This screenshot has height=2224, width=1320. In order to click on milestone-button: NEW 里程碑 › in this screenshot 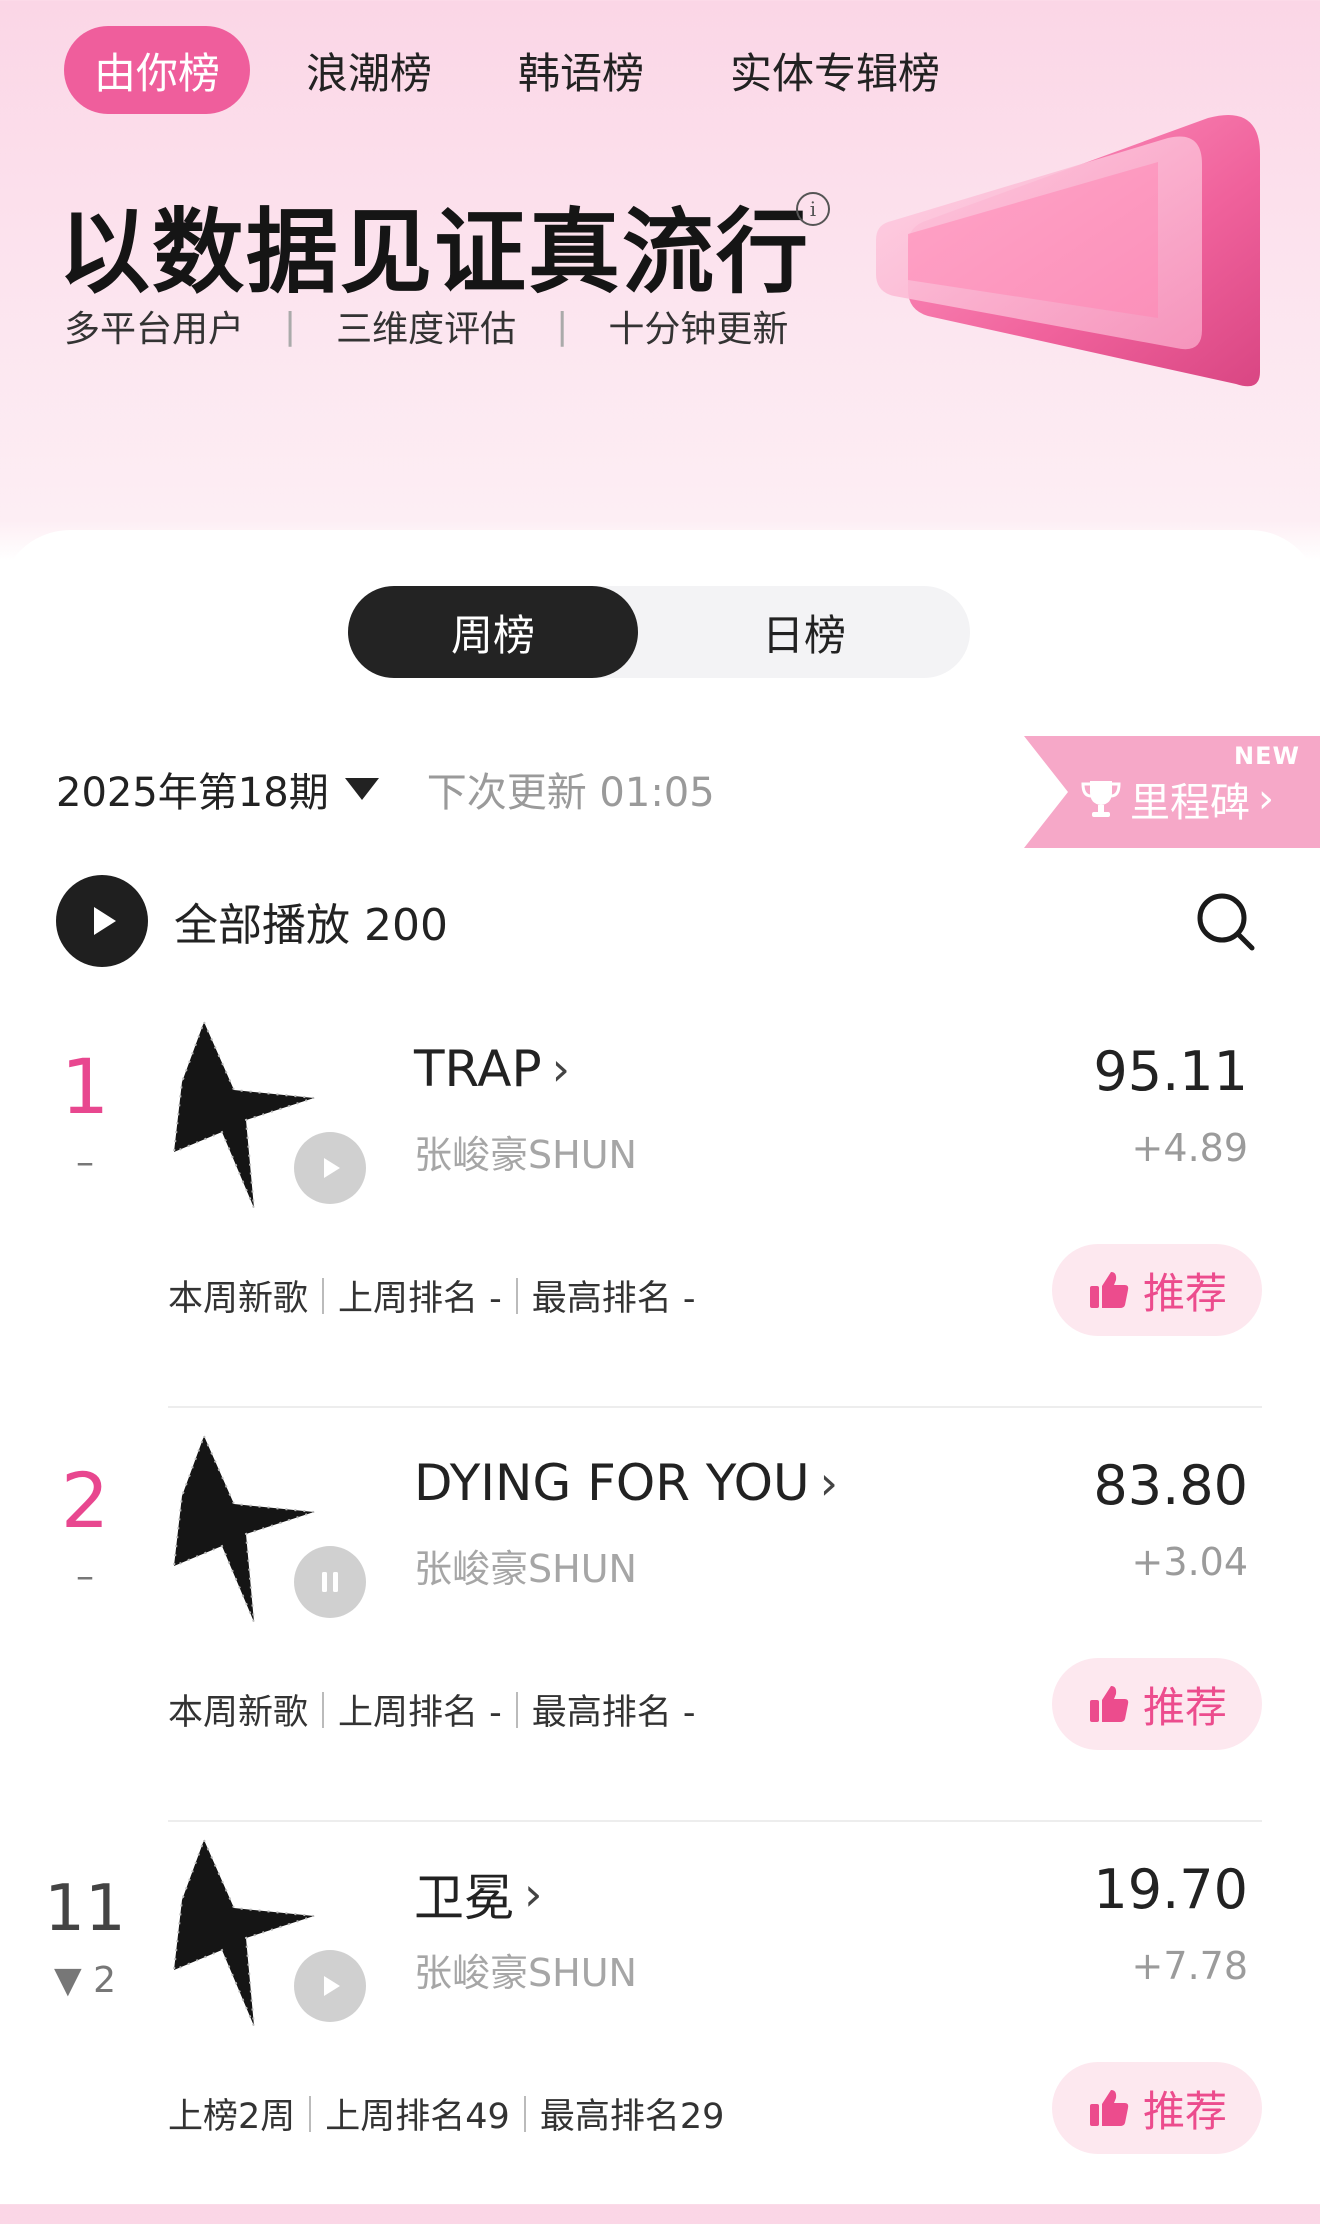, I will do `click(1172, 792)`.